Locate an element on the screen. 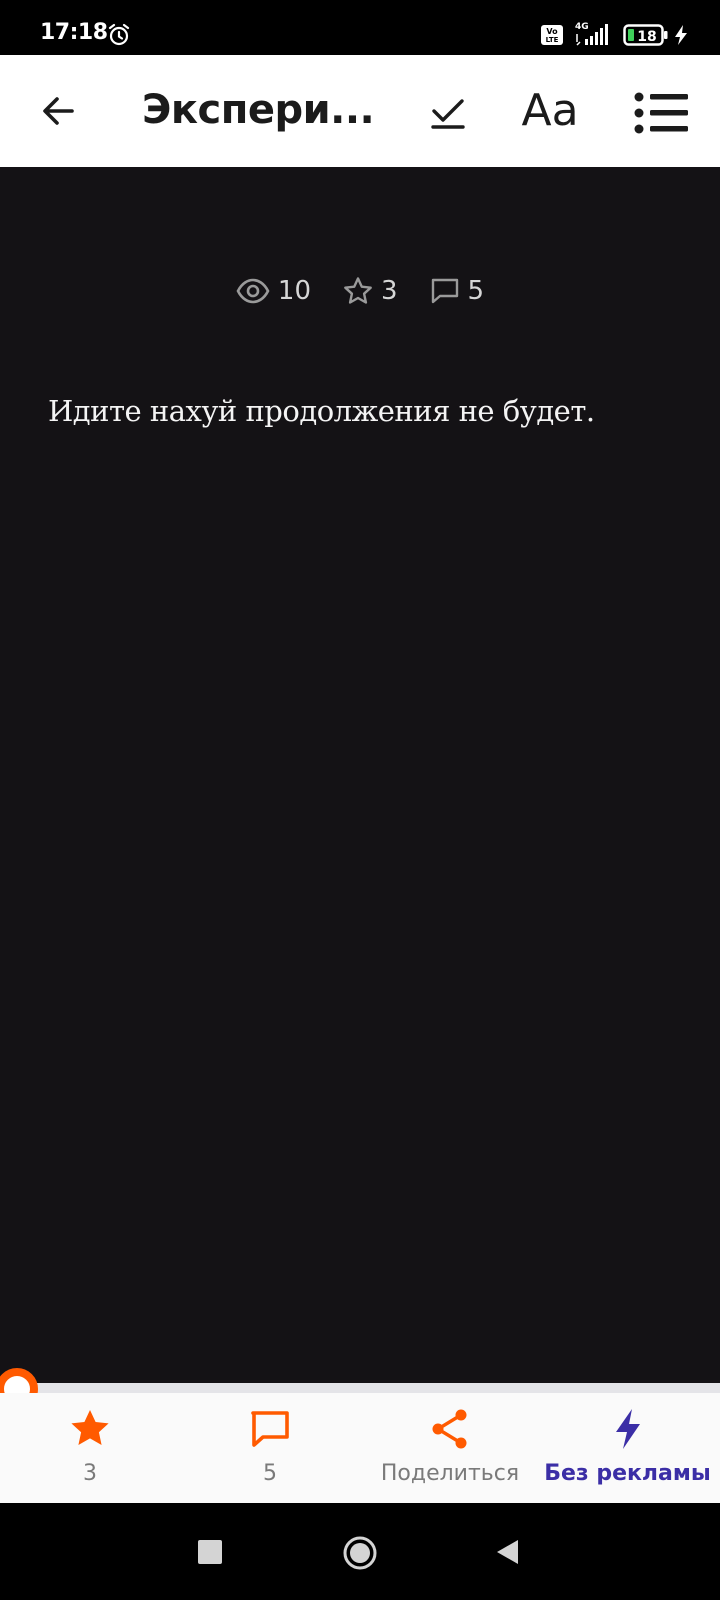  status-bar: 17:18 Vo LTE 4G 18 is located at coordinates (360, 27).